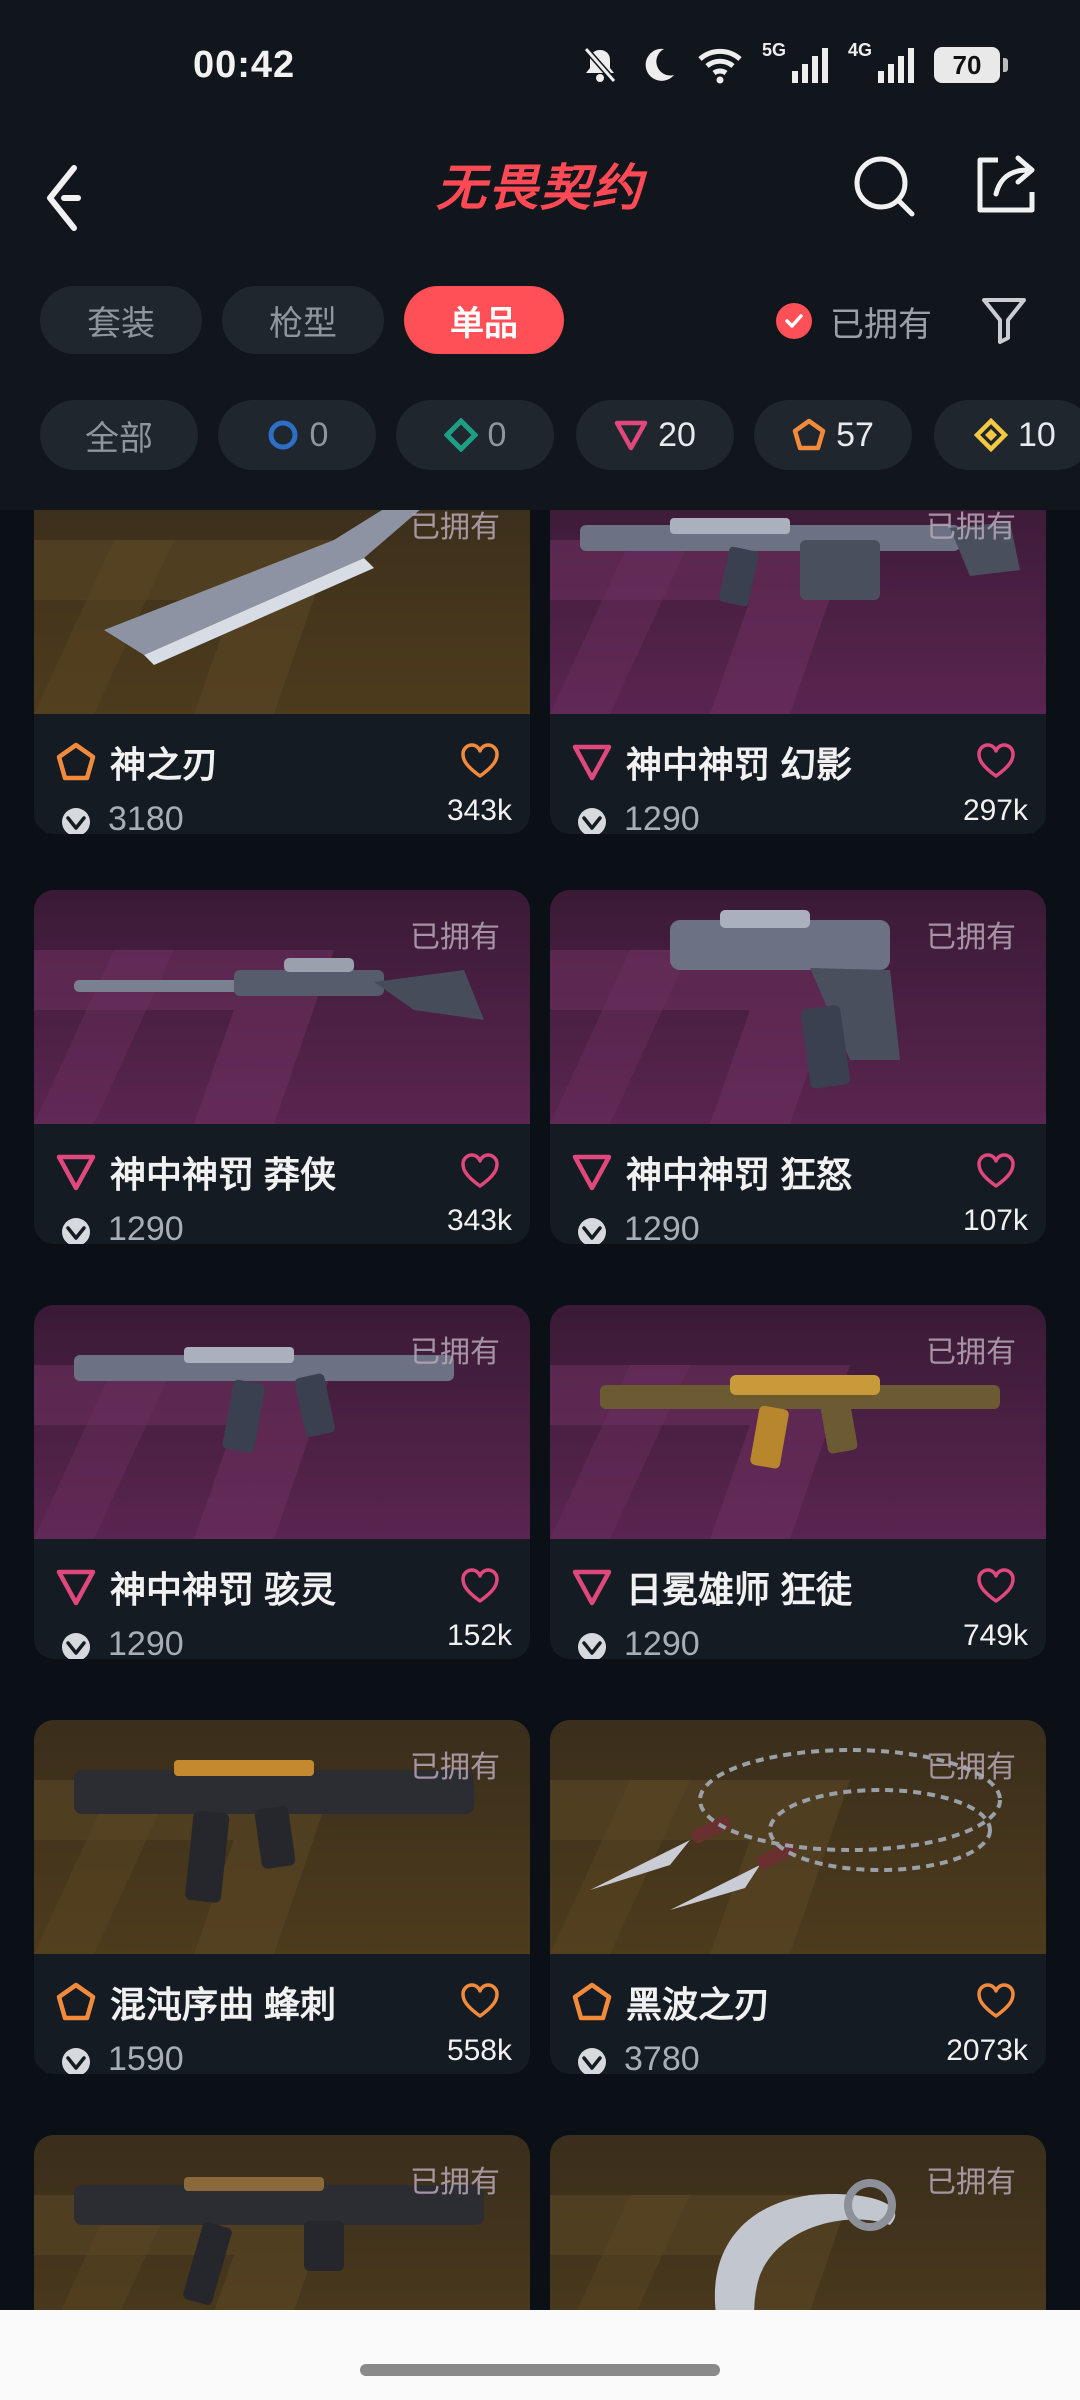  Describe the element at coordinates (68, 198) in the screenshot. I see `back-button` at that location.